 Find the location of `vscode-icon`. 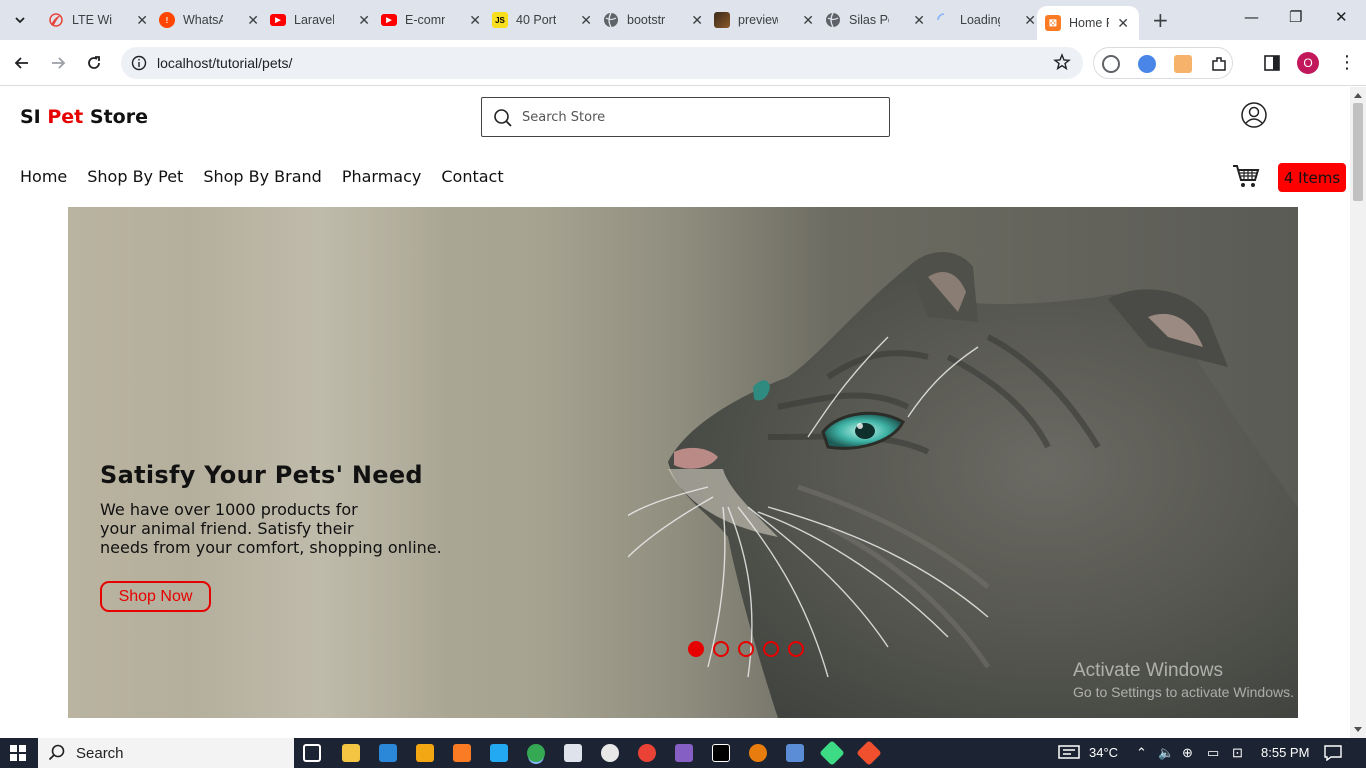

vscode-icon is located at coordinates (499, 753).